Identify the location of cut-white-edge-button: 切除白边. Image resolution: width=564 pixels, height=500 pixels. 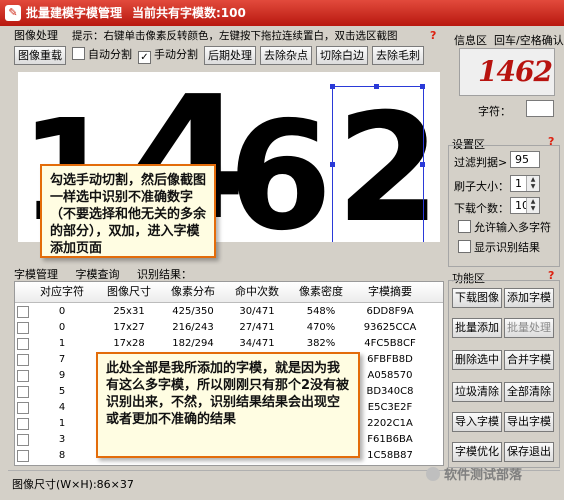
(342, 55).